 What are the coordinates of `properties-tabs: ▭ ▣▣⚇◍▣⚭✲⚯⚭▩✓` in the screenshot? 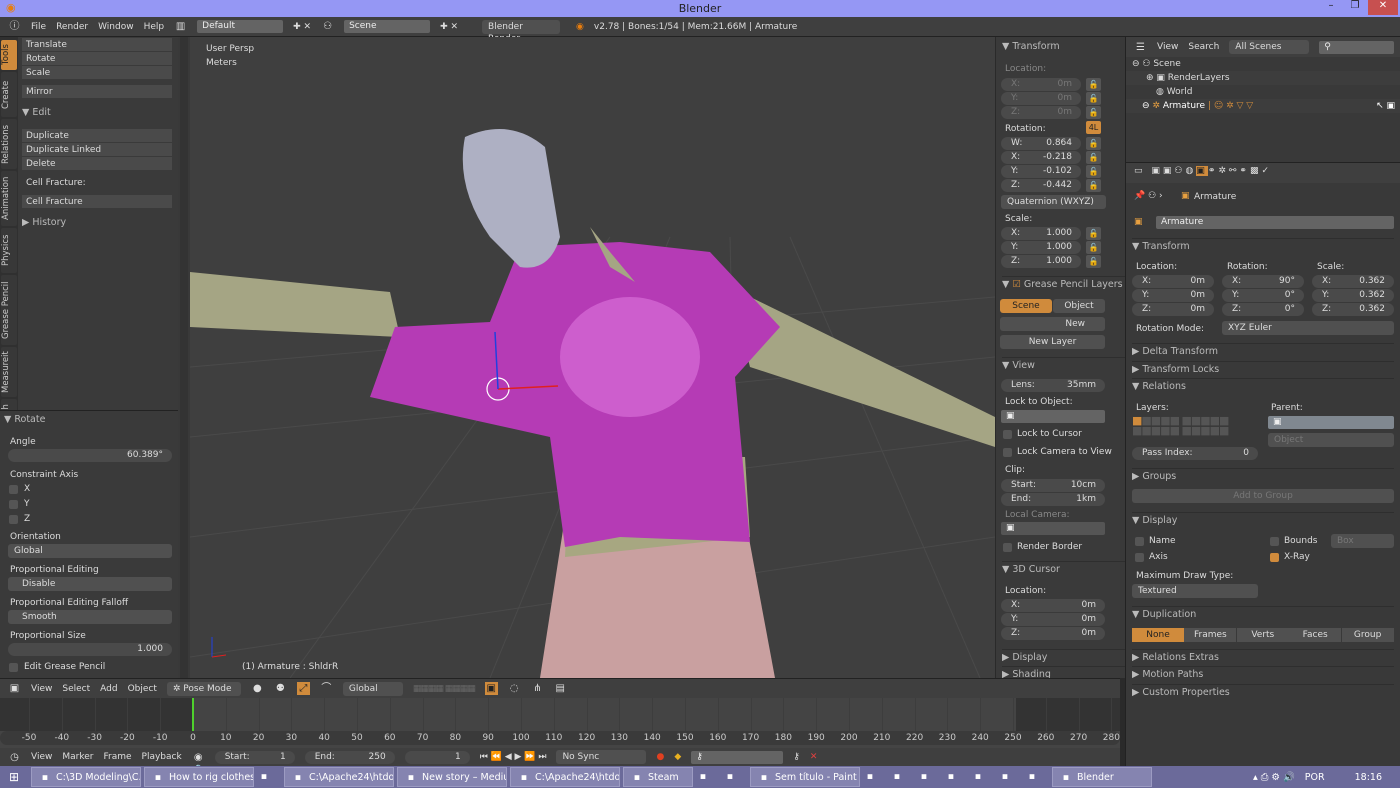 It's located at (1263, 173).